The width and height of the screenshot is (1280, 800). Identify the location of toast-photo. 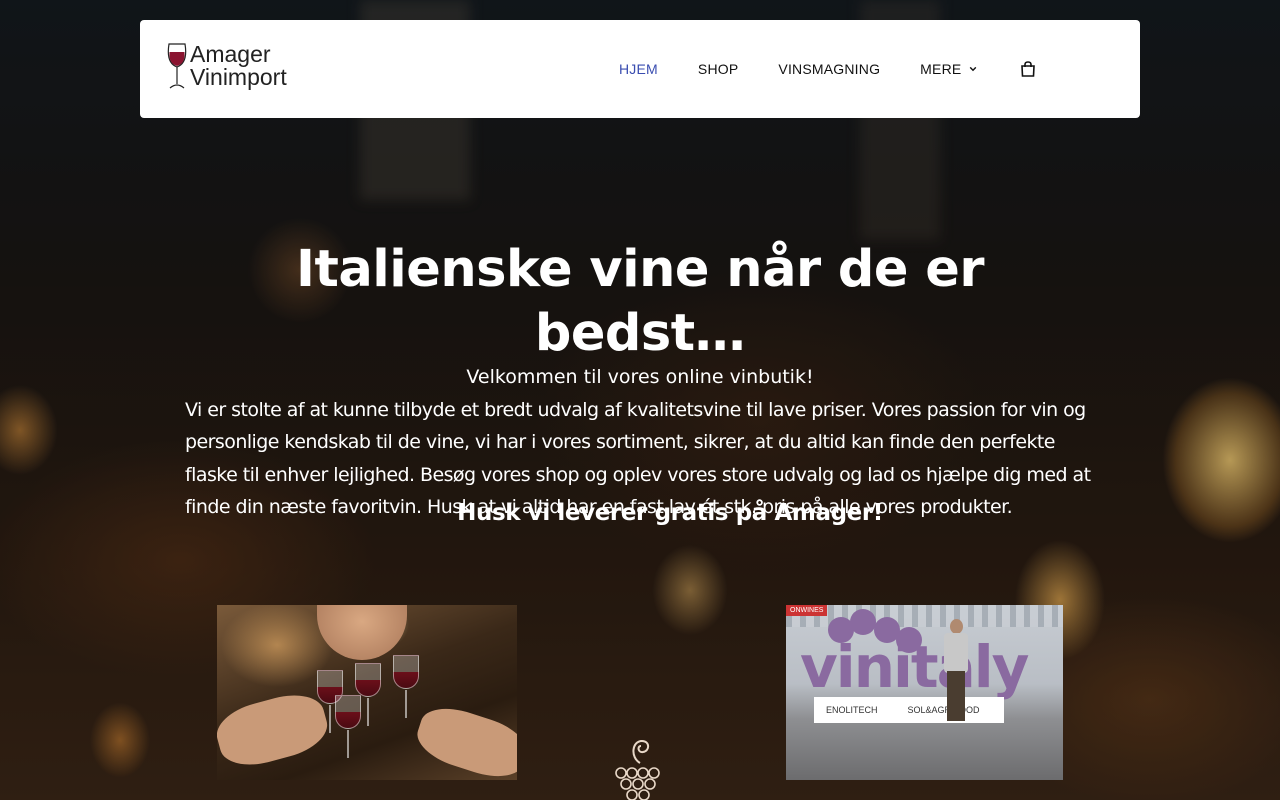
(367, 692).